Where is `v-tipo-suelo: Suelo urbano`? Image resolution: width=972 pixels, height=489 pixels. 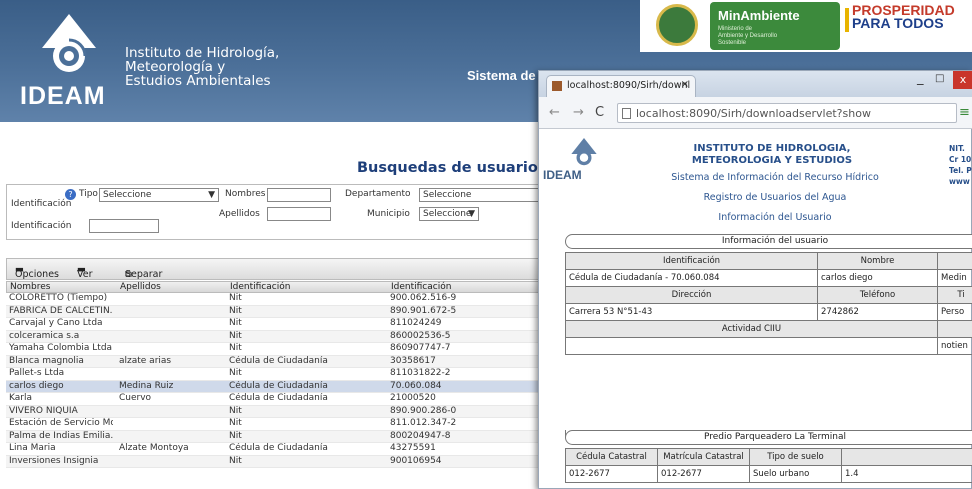 v-tipo-suelo: Suelo urbano is located at coordinates (795, 474).